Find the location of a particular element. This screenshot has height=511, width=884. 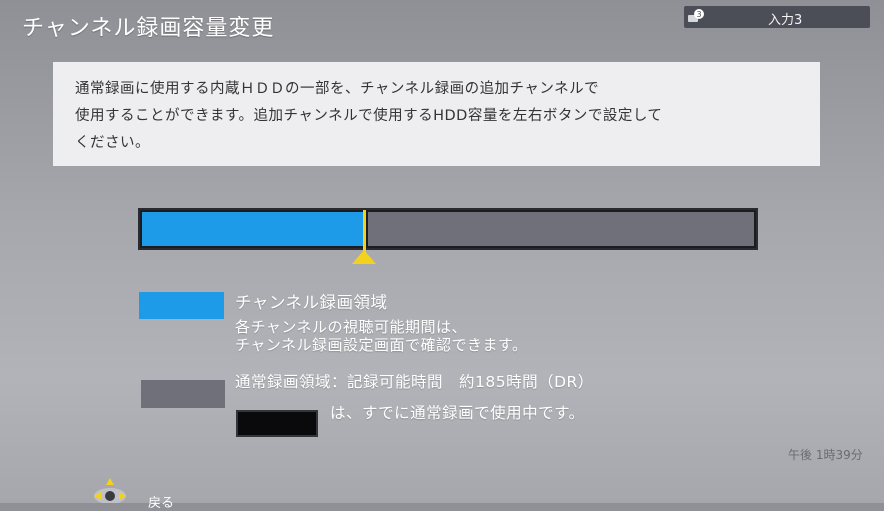

channel-area-swatch is located at coordinates (181, 305).